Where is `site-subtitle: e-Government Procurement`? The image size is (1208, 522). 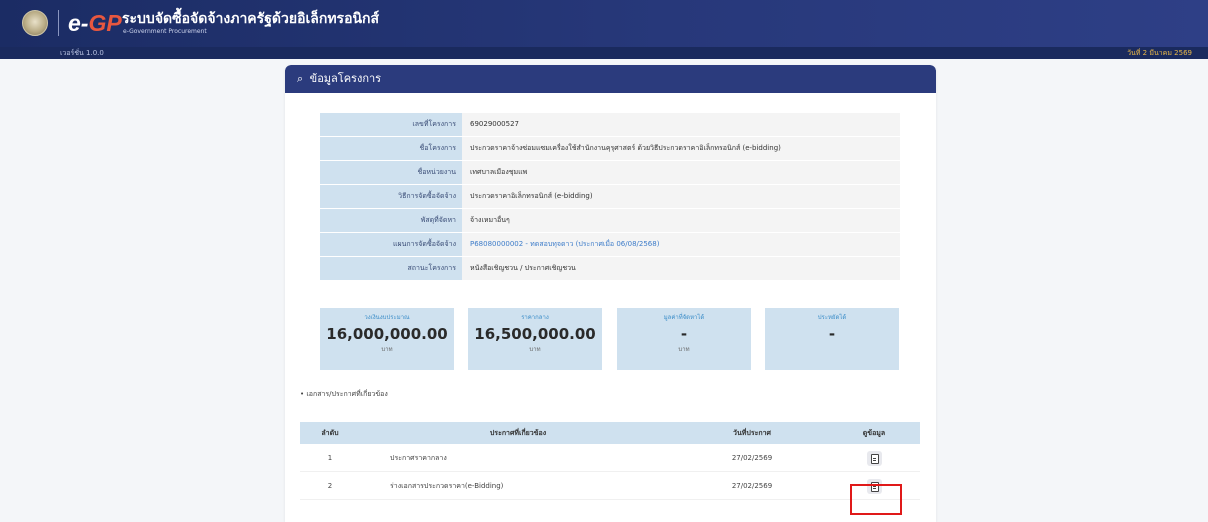
site-subtitle: e-Government Procurement is located at coordinates (165, 31).